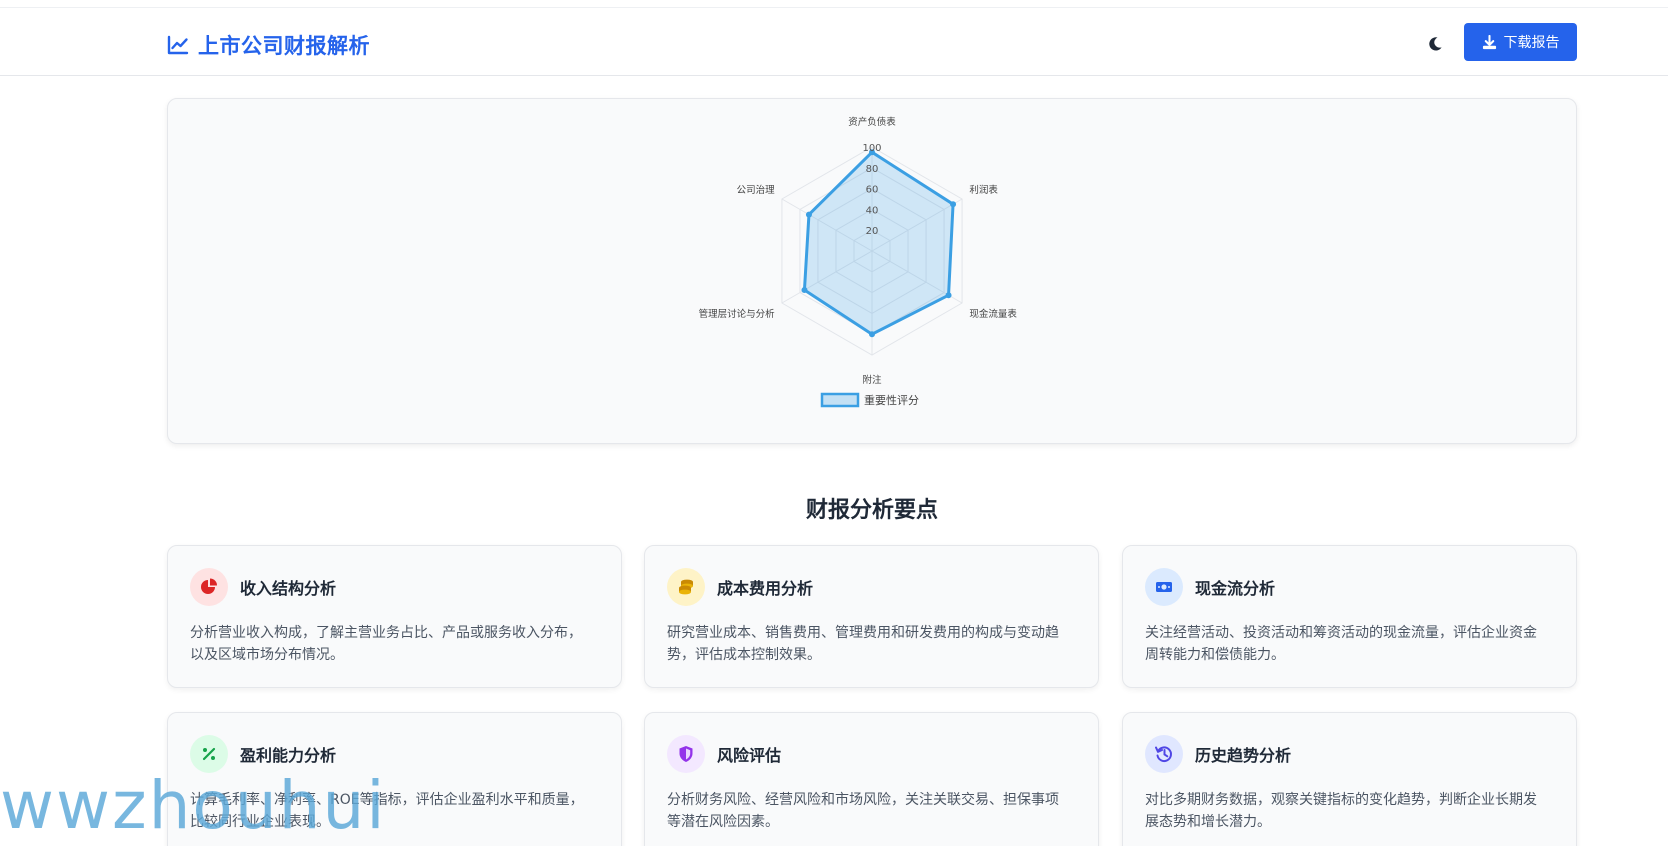 The height and width of the screenshot is (846, 1668). Describe the element at coordinates (765, 588) in the screenshot. I see `card-title: 成本费用分析` at that location.